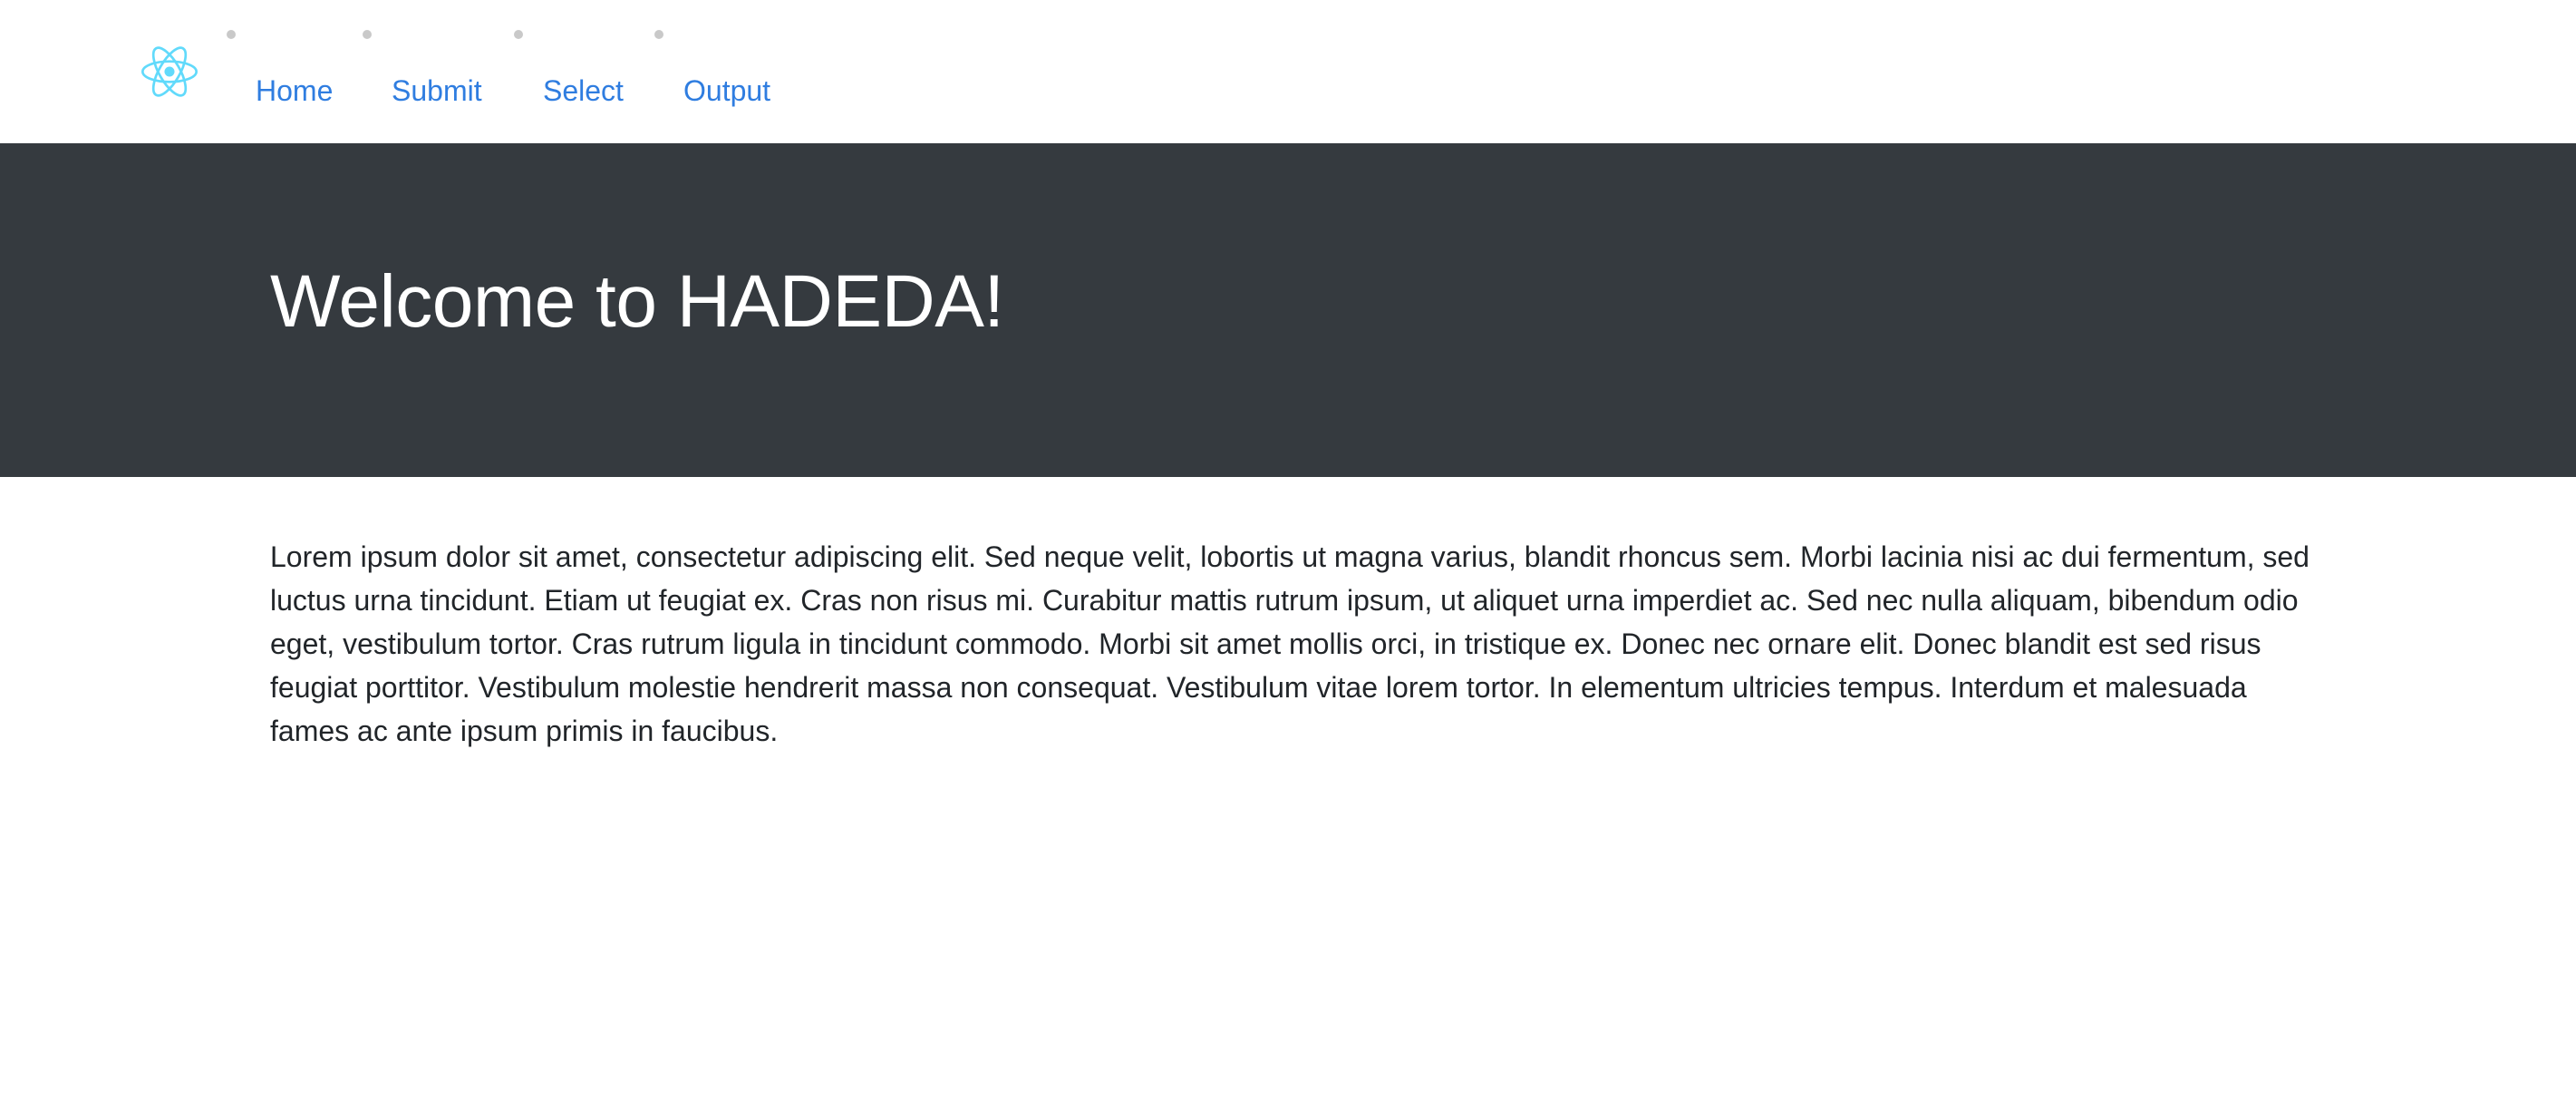 Image resolution: width=2576 pixels, height=1119 pixels. I want to click on nav-link-select: Select, so click(583, 91).